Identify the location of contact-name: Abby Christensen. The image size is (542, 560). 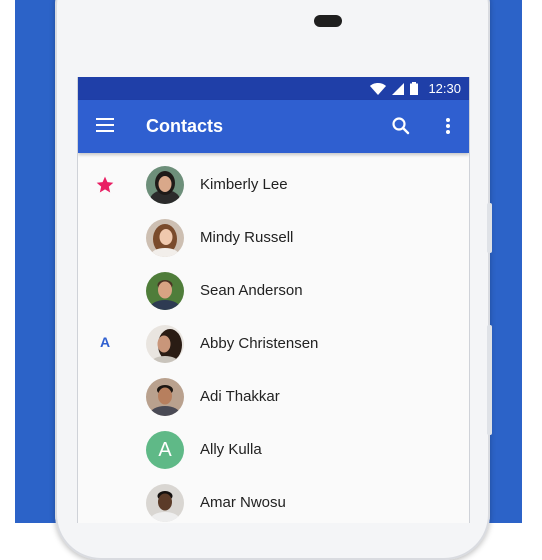
(259, 343).